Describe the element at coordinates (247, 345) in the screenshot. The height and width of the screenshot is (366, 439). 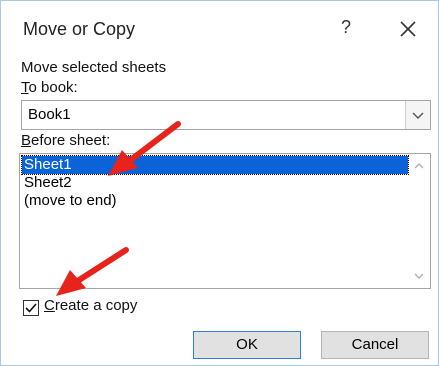
I see `ok-button: OK` at that location.